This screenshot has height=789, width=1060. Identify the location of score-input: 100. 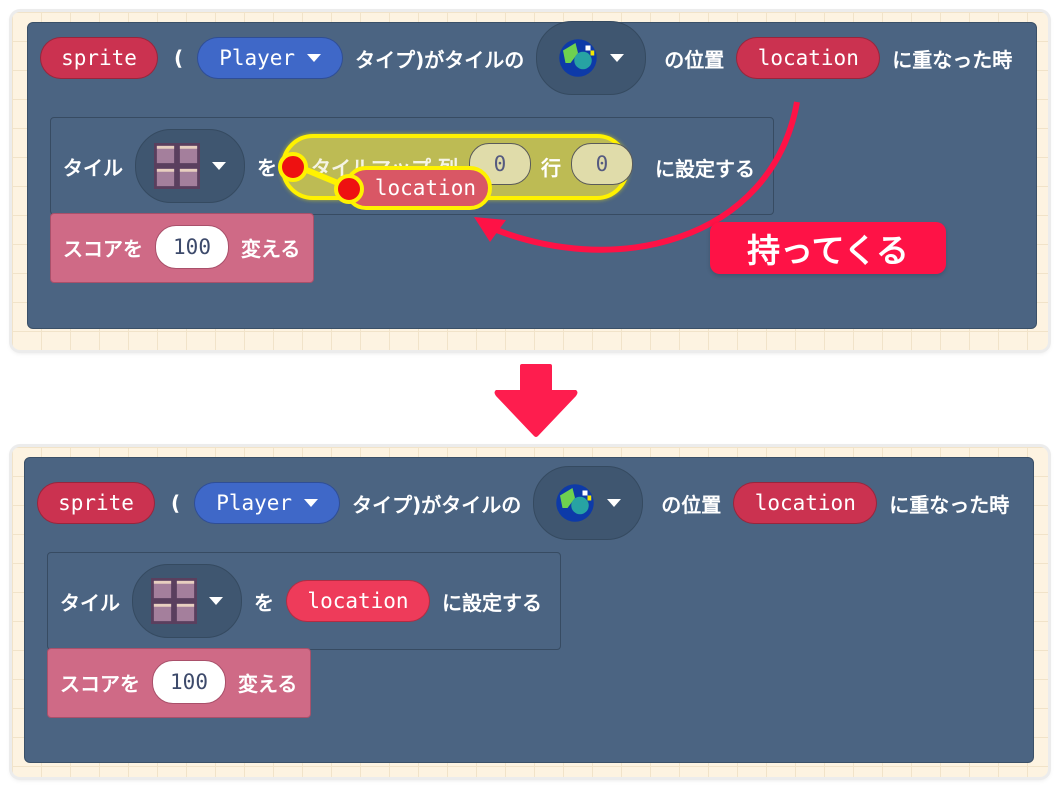
(189, 682).